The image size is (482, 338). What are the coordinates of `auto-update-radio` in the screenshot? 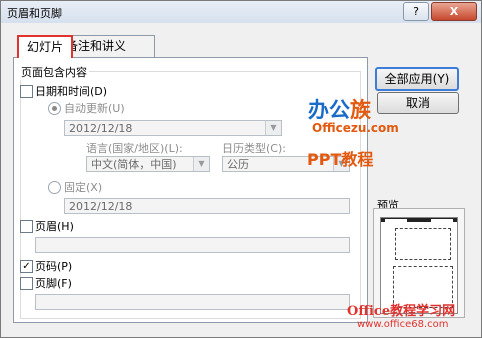 It's located at (54, 108).